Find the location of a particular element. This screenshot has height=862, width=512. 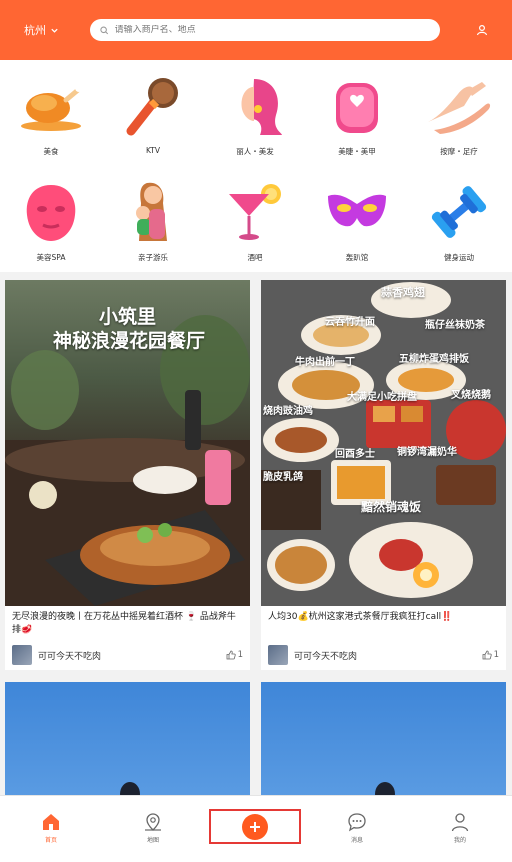

nav-messages: 消息 is located at coordinates (357, 828).